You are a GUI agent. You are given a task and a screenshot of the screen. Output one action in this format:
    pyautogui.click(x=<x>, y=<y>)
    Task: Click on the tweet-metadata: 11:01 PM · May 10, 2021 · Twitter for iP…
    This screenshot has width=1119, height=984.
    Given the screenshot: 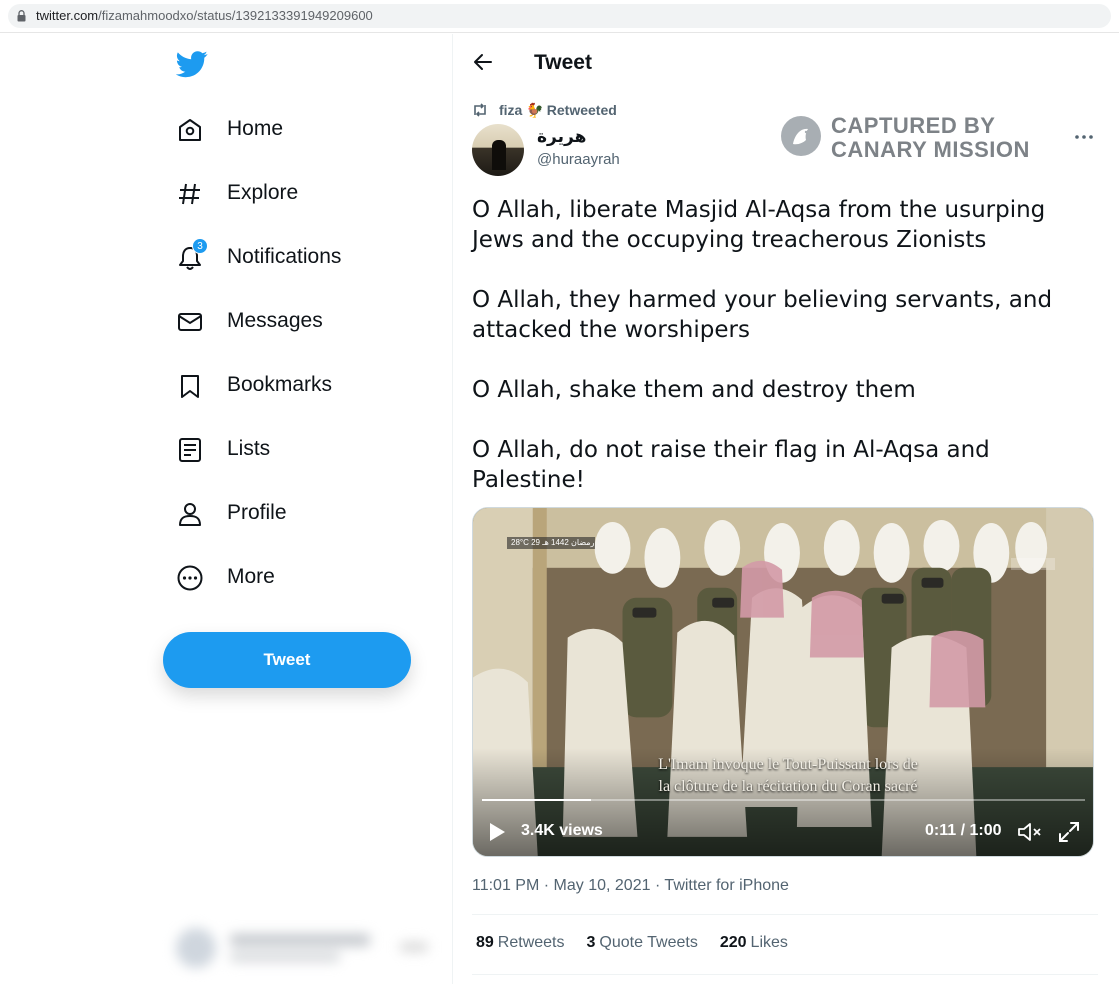 What is the action you would take?
    pyautogui.click(x=630, y=886)
    